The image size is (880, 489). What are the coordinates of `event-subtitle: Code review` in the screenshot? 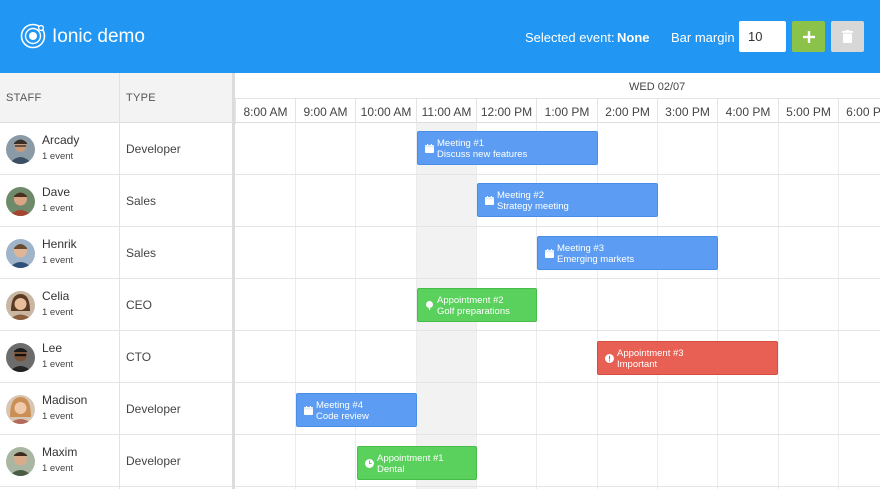 It's located at (342, 416).